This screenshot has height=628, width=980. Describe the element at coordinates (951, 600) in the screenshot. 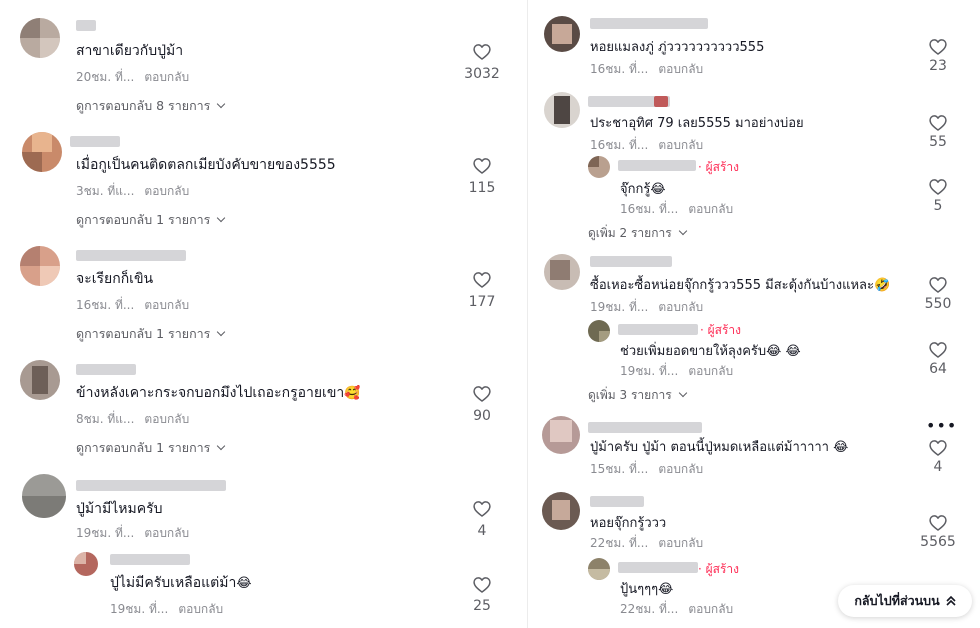

I see `double-chevron-up-icon` at that location.